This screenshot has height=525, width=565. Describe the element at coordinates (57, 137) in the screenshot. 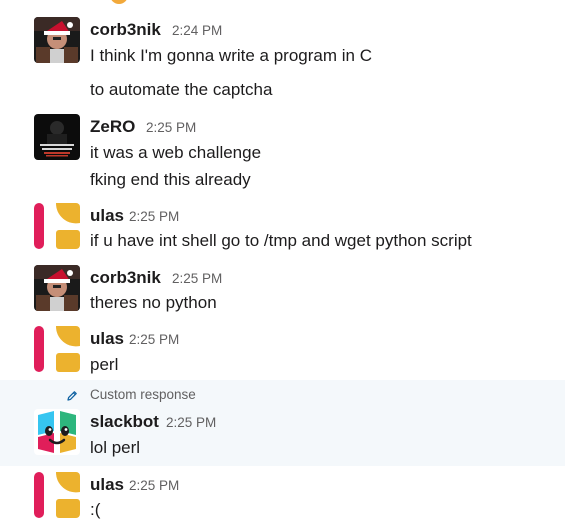

I see `zero-avatar` at that location.